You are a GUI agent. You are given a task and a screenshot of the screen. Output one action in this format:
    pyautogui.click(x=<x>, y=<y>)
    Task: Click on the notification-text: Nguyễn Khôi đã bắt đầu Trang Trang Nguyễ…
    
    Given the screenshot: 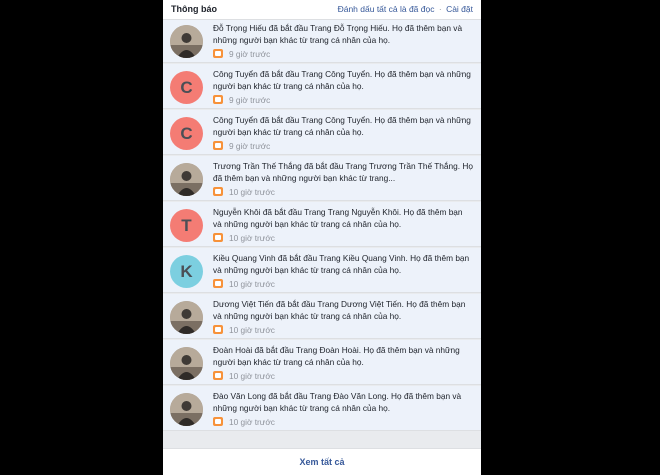 What is the action you would take?
    pyautogui.click(x=338, y=218)
    